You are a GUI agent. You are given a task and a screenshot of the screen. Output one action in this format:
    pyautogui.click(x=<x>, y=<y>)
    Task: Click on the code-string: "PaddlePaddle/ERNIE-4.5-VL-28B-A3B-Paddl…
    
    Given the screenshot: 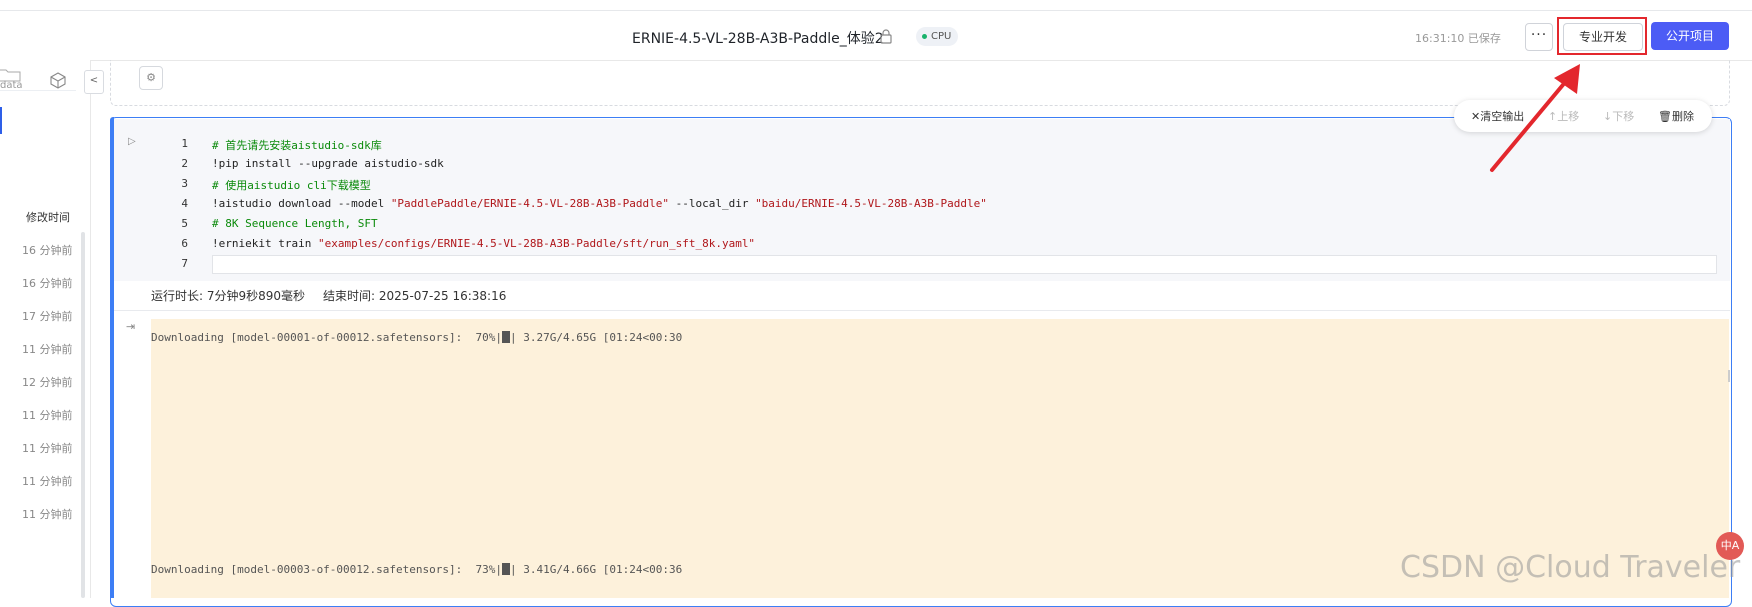 What is the action you would take?
    pyautogui.click(x=529, y=203)
    